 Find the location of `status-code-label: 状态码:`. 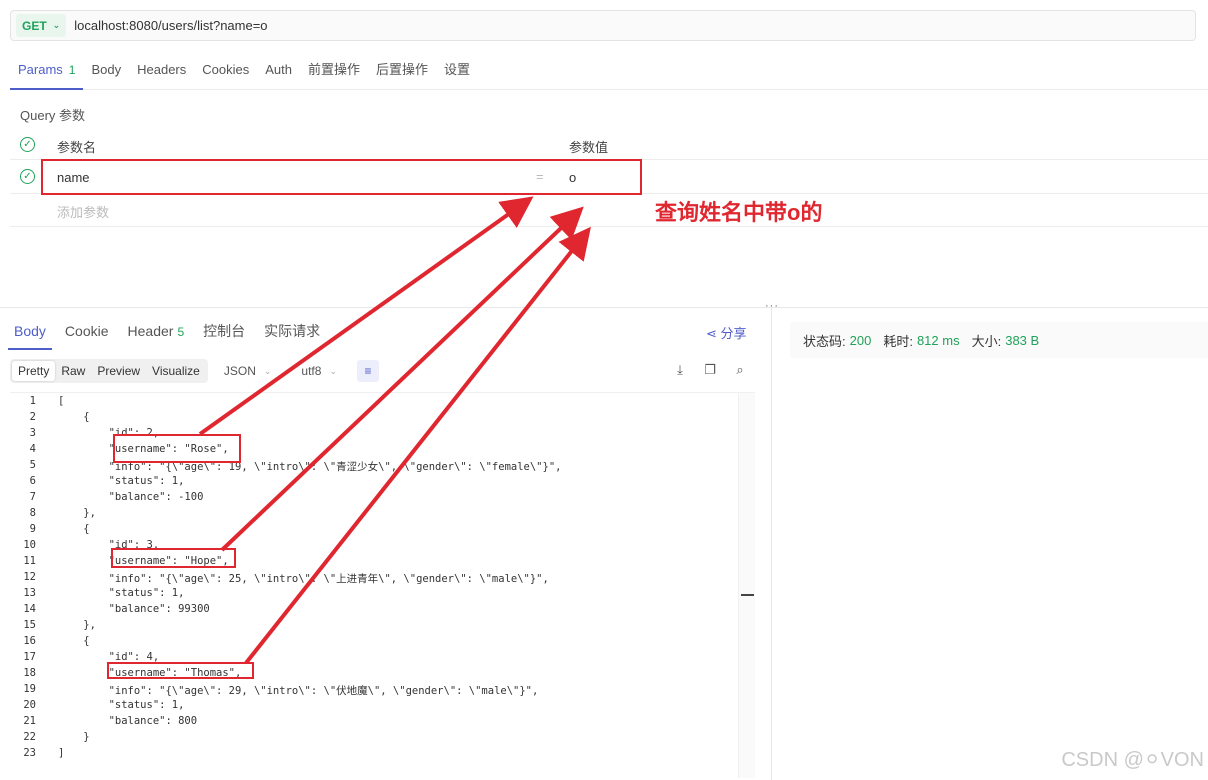

status-code-label: 状态码: is located at coordinates (824, 341).